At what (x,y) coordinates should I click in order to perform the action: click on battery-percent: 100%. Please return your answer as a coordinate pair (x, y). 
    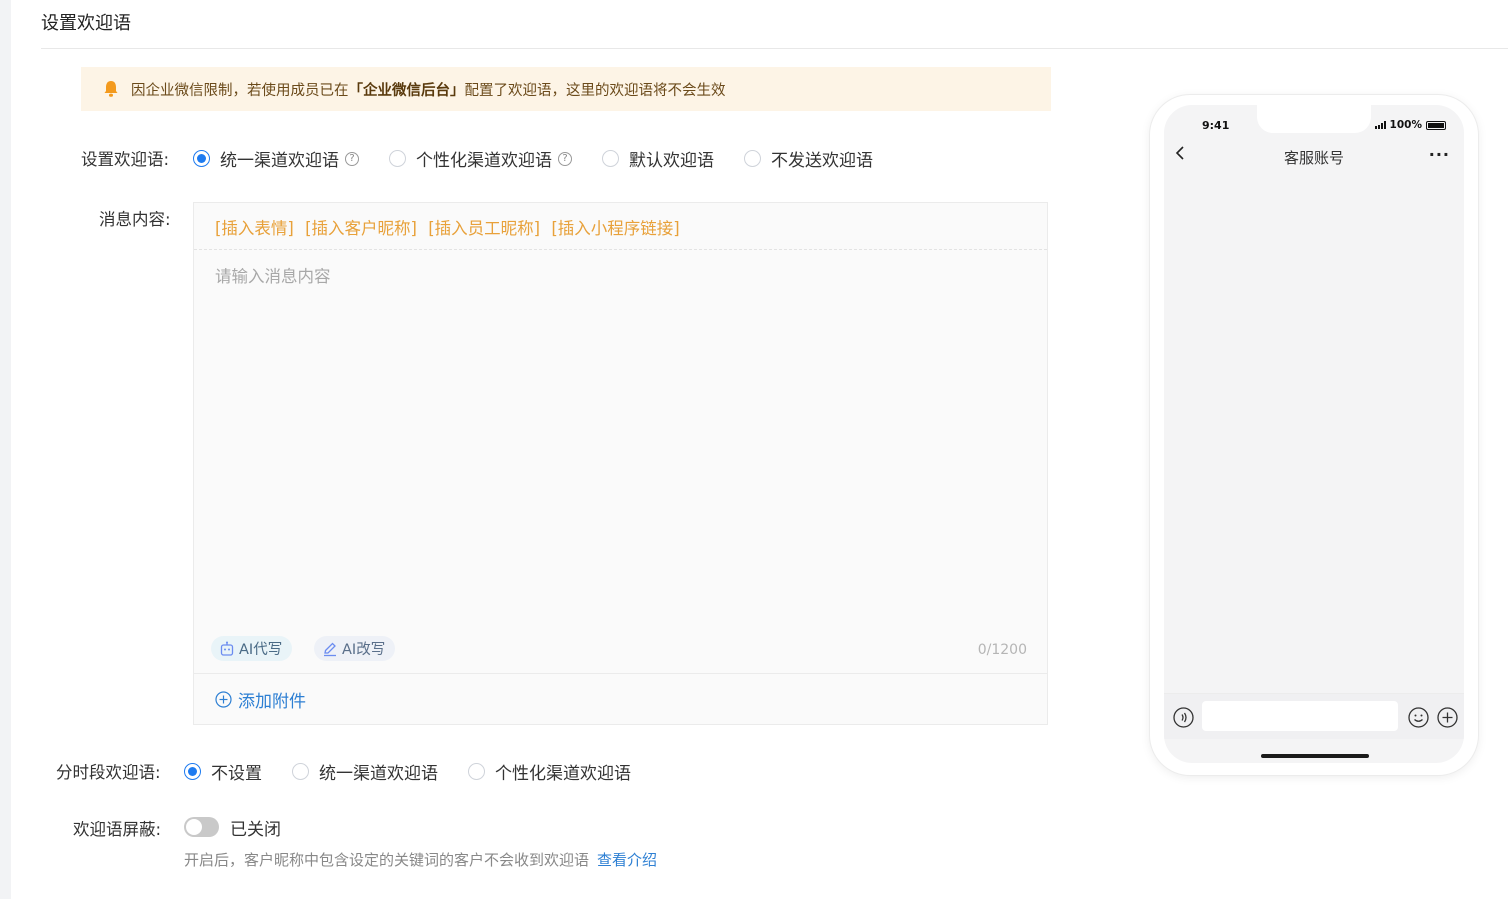
    Looking at the image, I should click on (1405, 125).